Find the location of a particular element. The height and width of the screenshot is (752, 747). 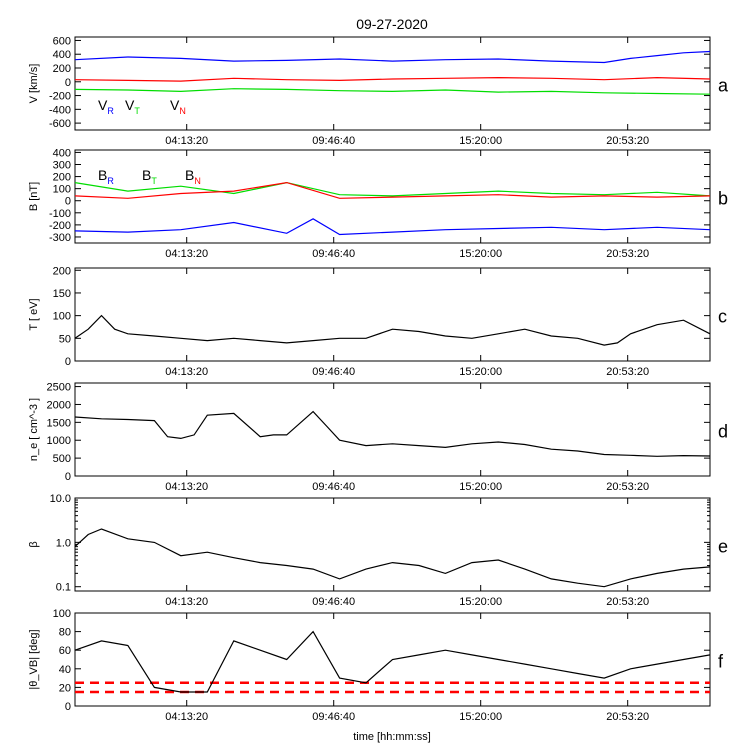

panel-letter: b is located at coordinates (723, 199).